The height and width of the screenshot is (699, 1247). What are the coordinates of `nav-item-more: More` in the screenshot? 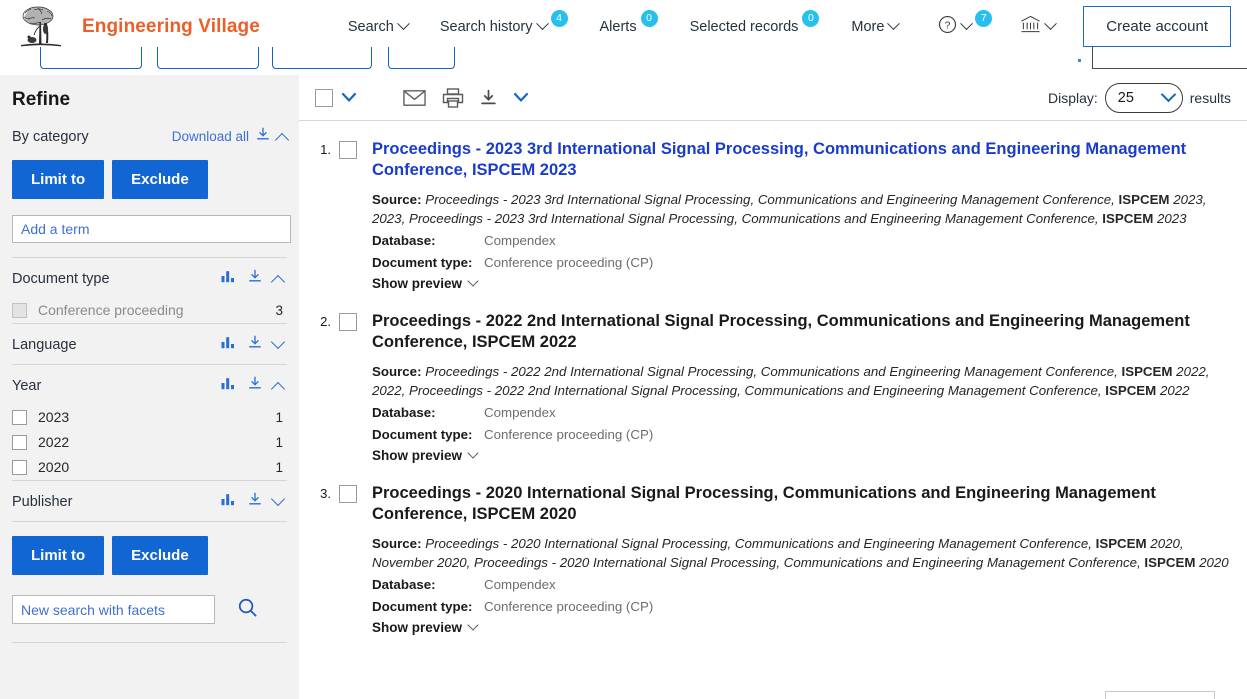 It's located at (874, 26).